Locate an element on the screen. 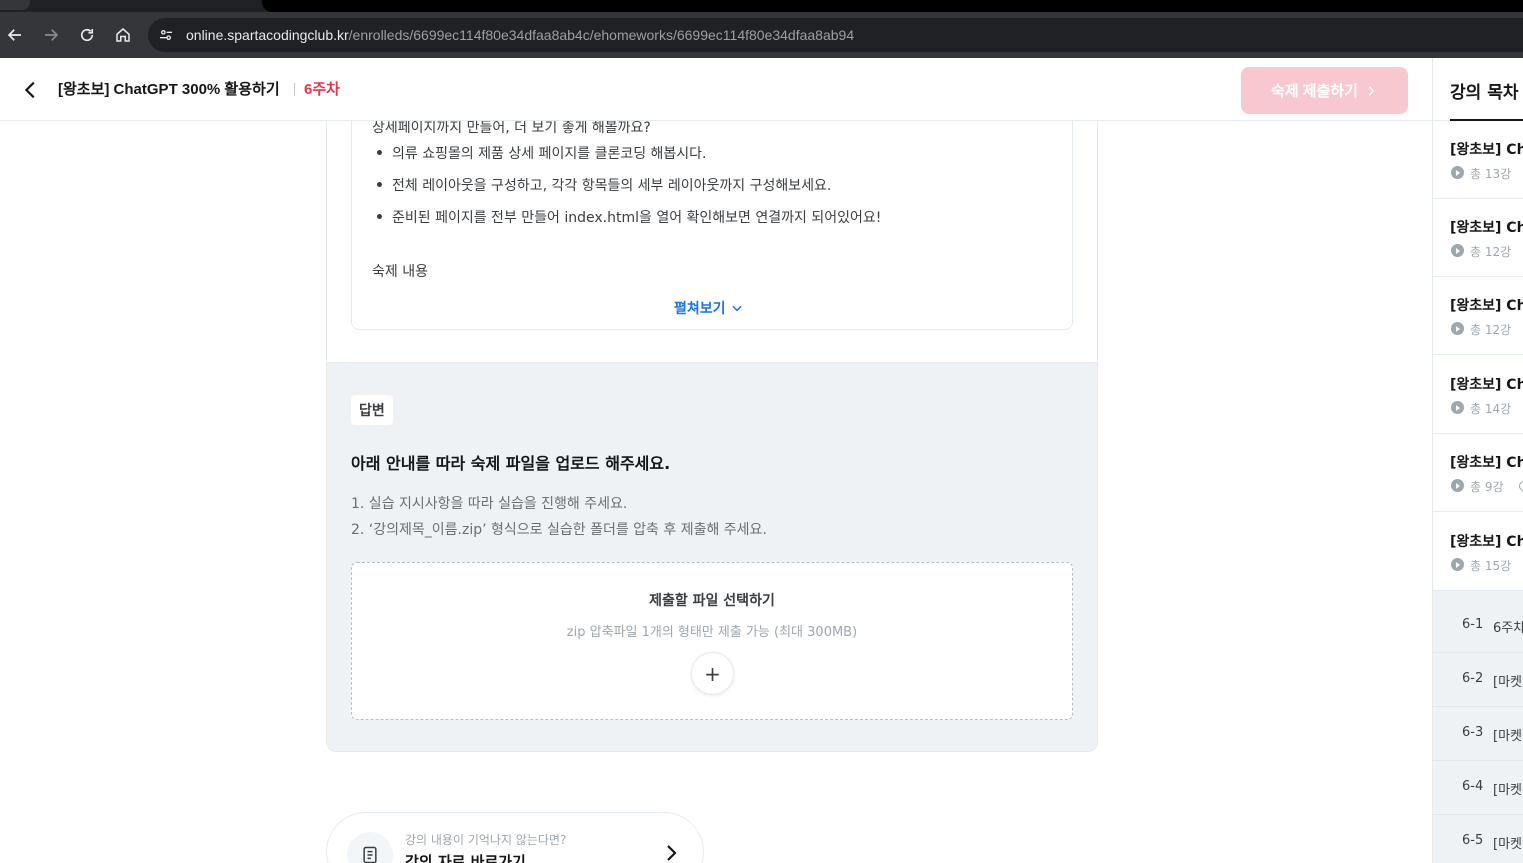 Image resolution: width=1523 pixels, height=863 pixels. tabstrip-background is located at coordinates (892, 6).